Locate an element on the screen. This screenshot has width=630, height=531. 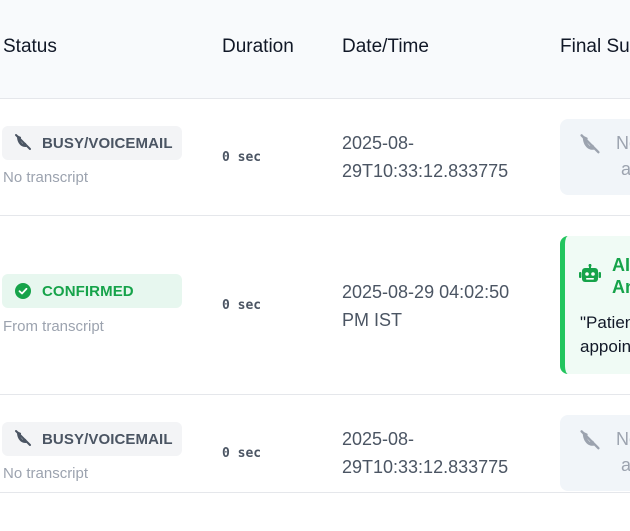
status-label: CONFIRMED is located at coordinates (88, 291).